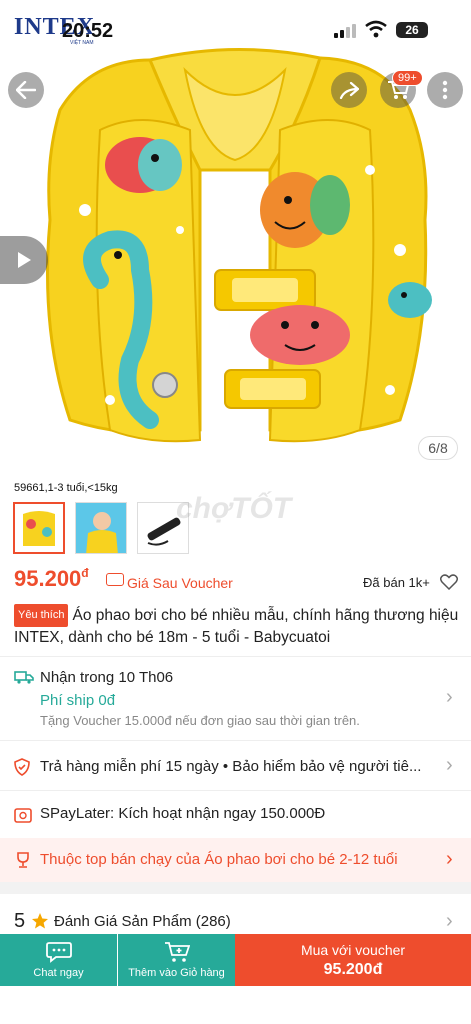 The image size is (471, 1024). What do you see at coordinates (23, 860) in the screenshot?
I see `trophy-icon` at bounding box center [23, 860].